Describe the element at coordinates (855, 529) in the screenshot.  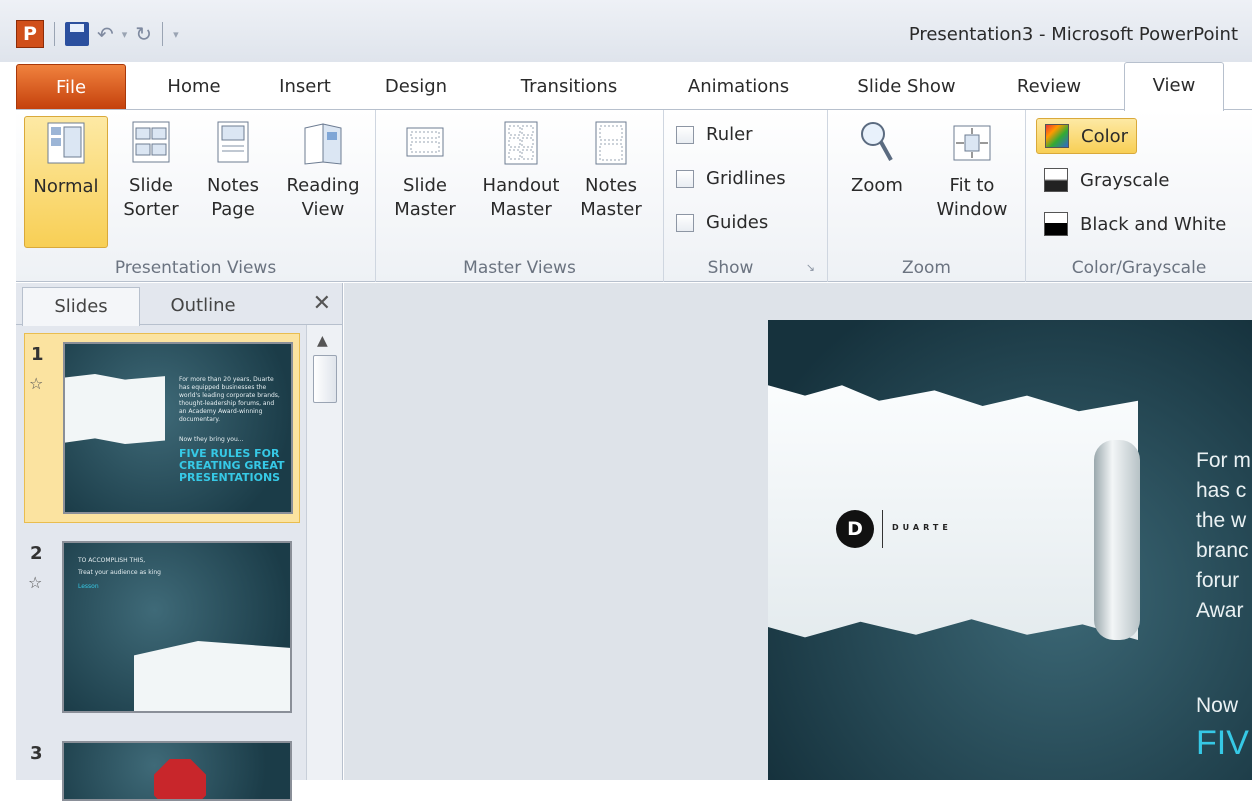
I see `duarte-logo: D` at that location.